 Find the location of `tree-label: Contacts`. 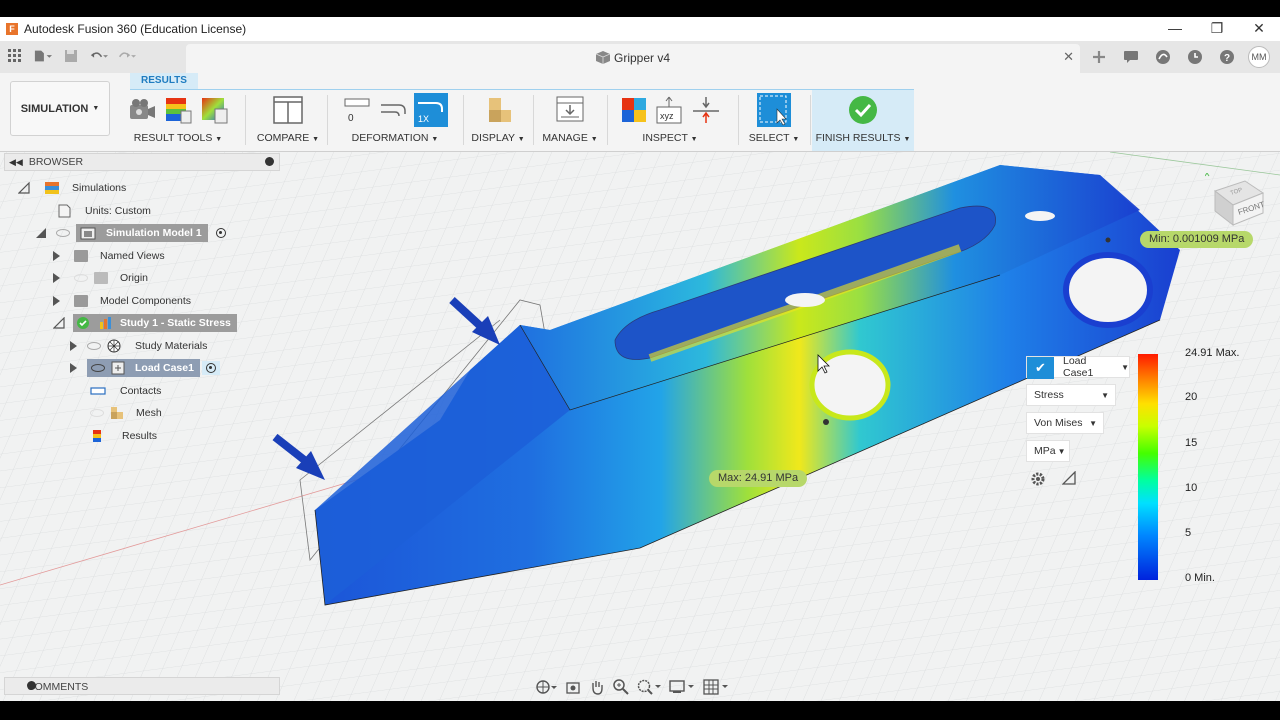

tree-label: Contacts is located at coordinates (141, 391).